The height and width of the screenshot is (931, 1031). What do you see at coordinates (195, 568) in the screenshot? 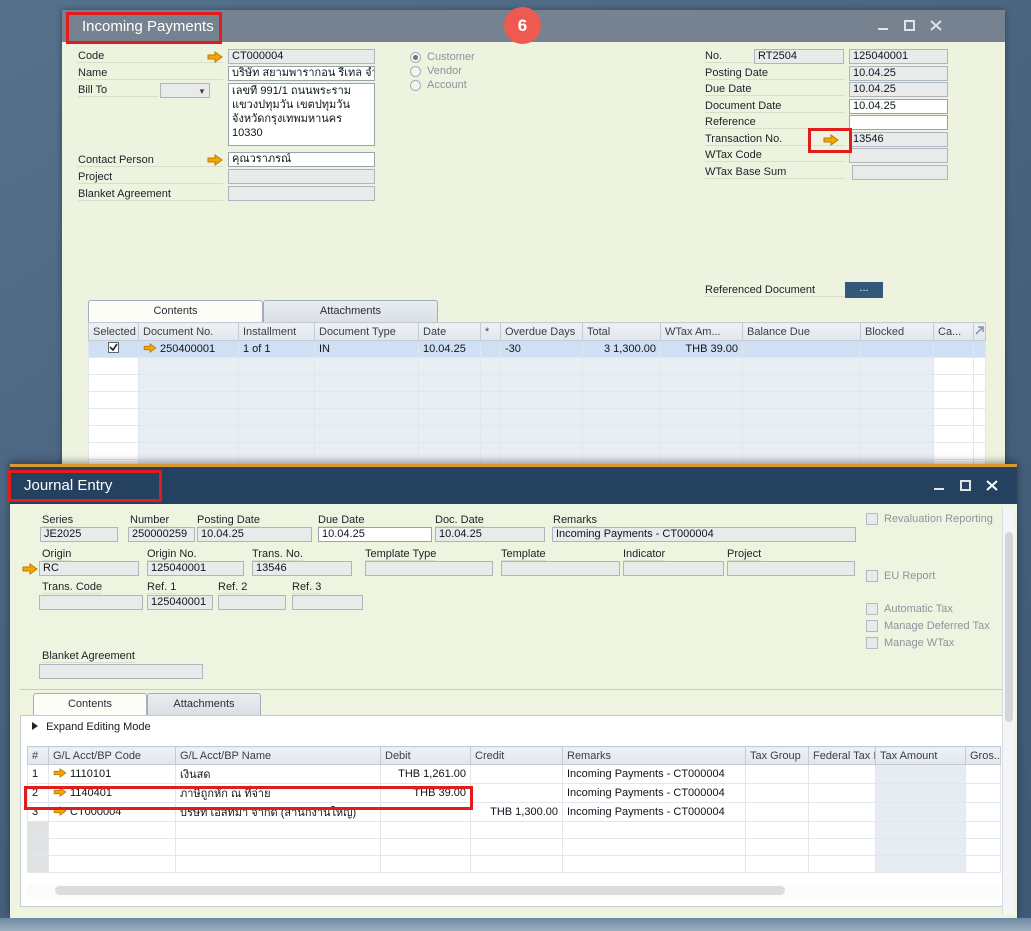
I see `origin-no-field: 125040001` at bounding box center [195, 568].